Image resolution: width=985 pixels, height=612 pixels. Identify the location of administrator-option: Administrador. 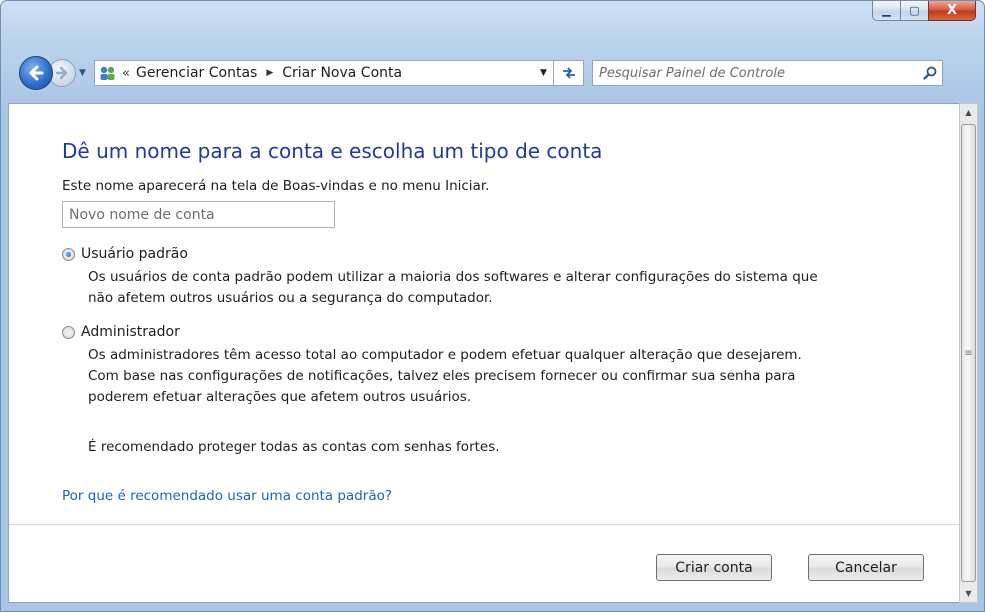
(121, 332).